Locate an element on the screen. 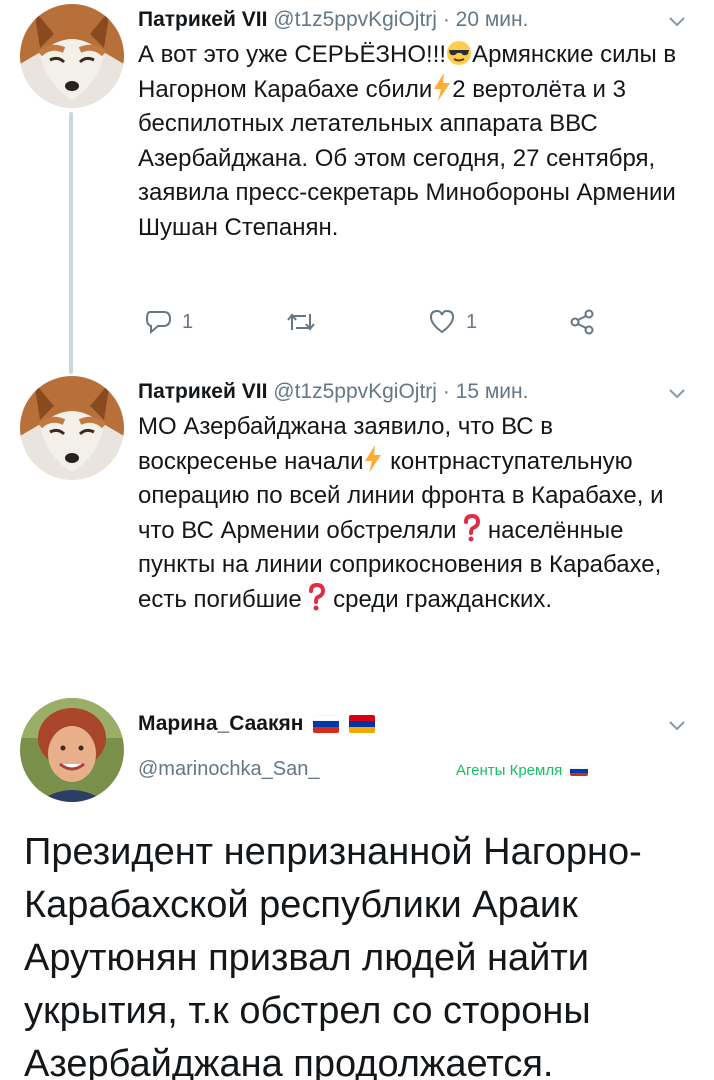  tweet-time: · 15 мин. is located at coordinates (486, 391).